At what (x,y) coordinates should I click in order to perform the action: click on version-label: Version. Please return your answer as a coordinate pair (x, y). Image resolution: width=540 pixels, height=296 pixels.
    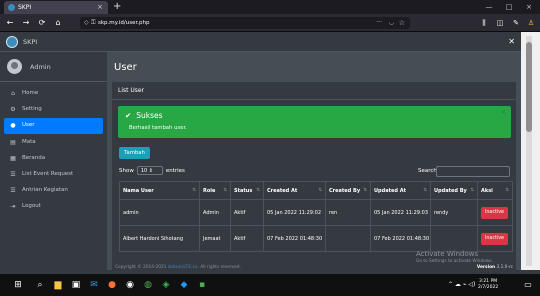
    Looking at the image, I should click on (486, 267).